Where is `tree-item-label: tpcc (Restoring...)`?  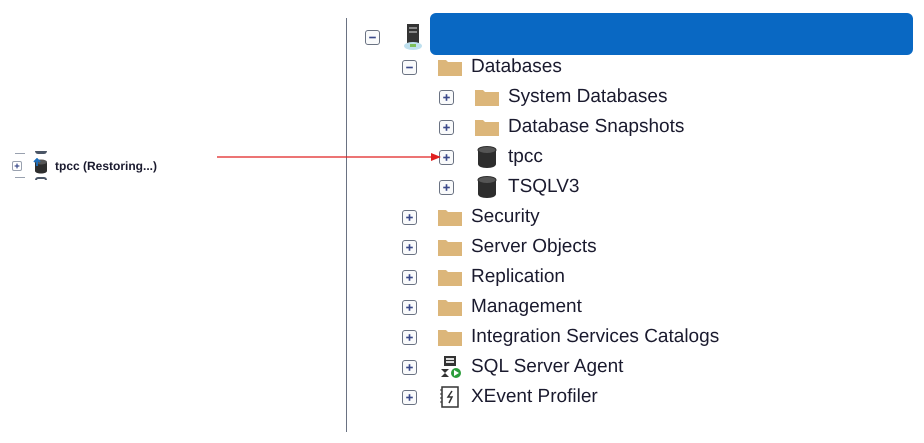 tree-item-label: tpcc (Restoring...) is located at coordinates (106, 166).